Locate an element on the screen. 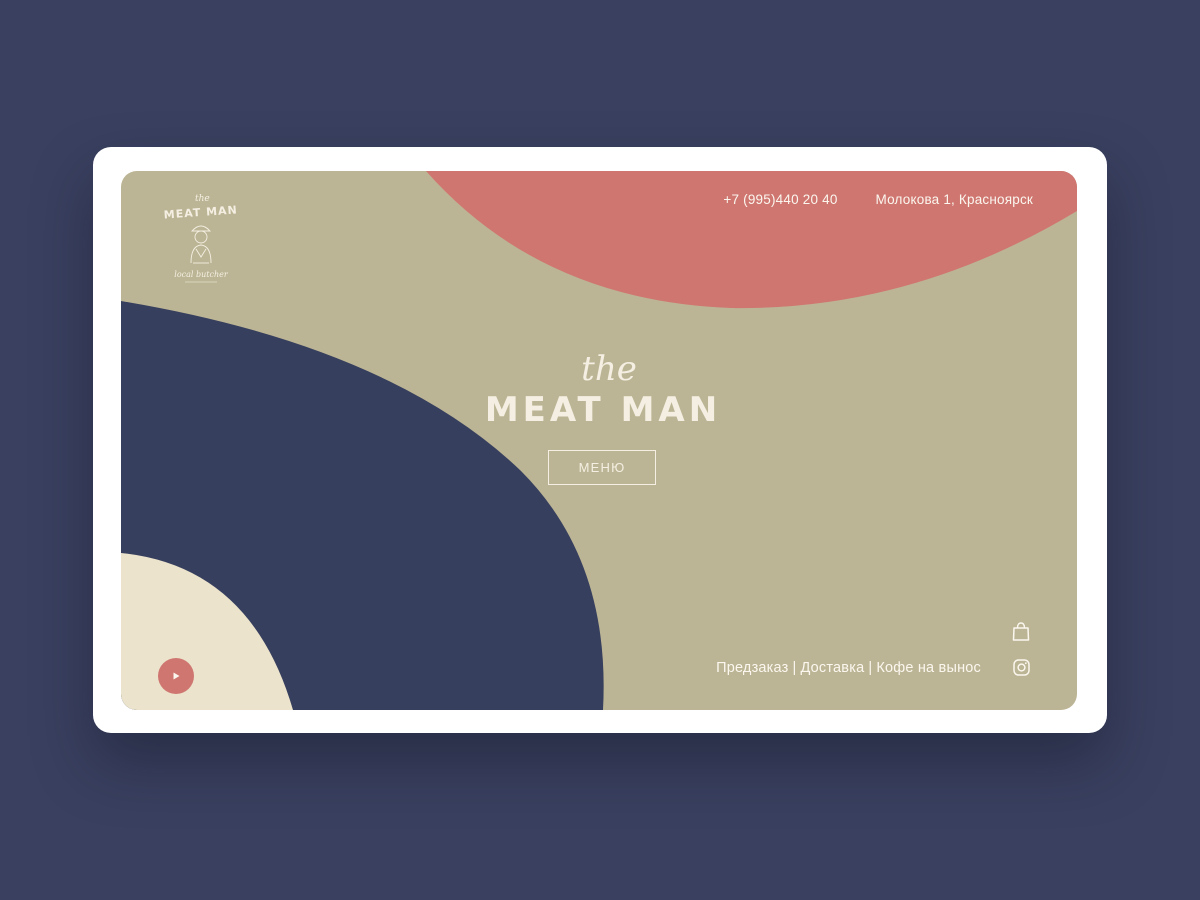  play-icon is located at coordinates (176, 676).